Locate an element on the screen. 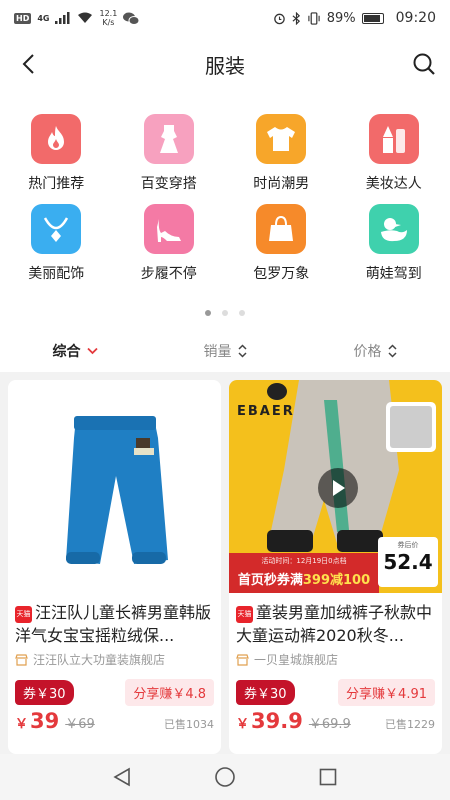 The width and height of the screenshot is (450, 800). category-accessories: 美丽配饰 is located at coordinates (56, 243).